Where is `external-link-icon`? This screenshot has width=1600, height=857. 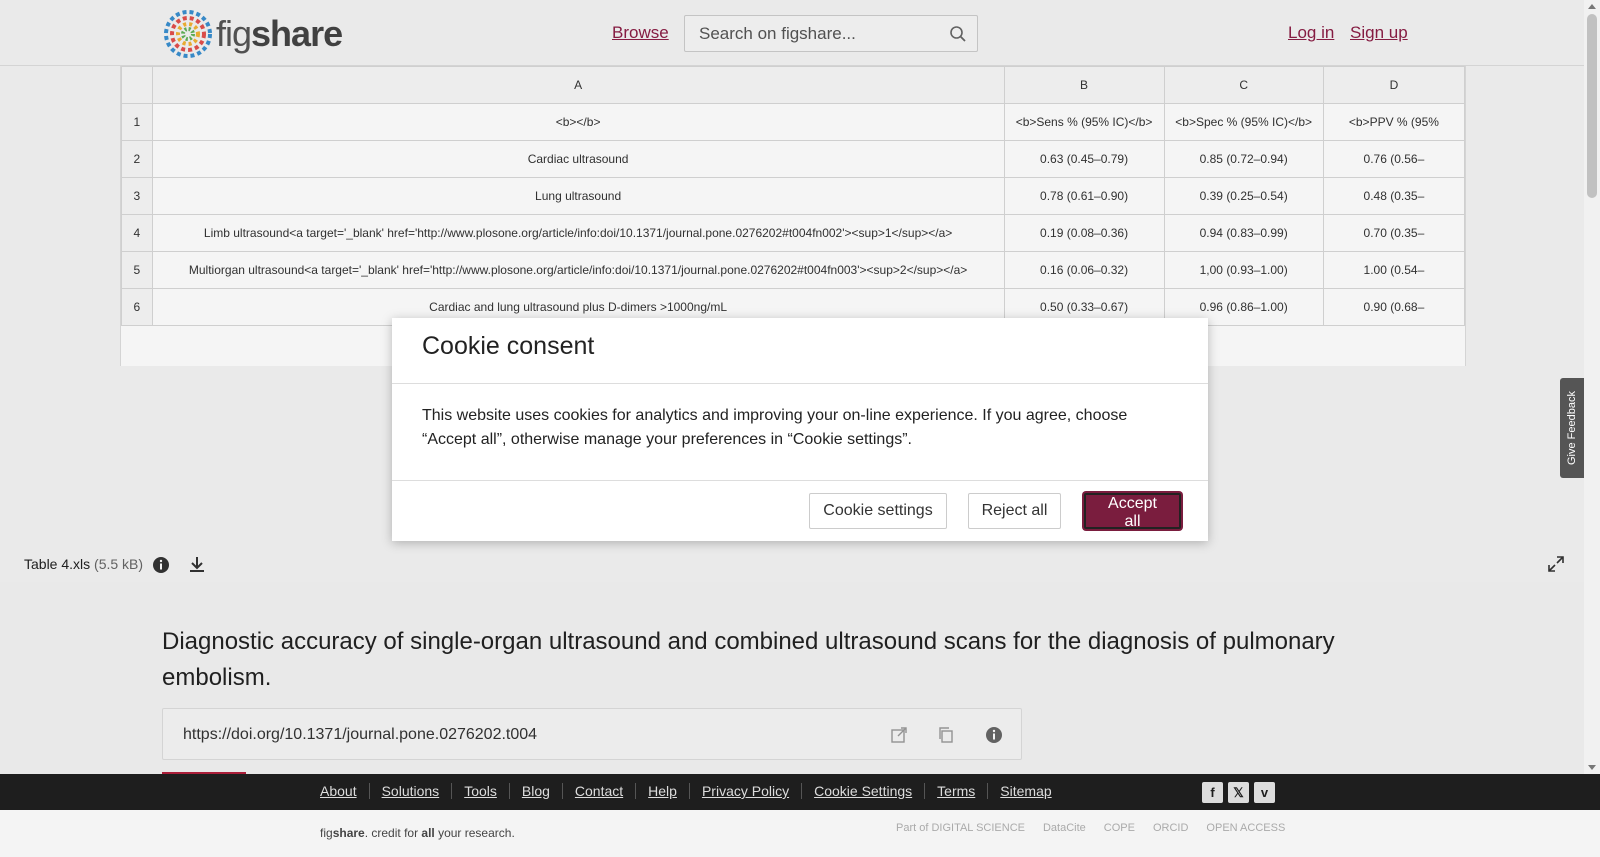
external-link-icon is located at coordinates (899, 735).